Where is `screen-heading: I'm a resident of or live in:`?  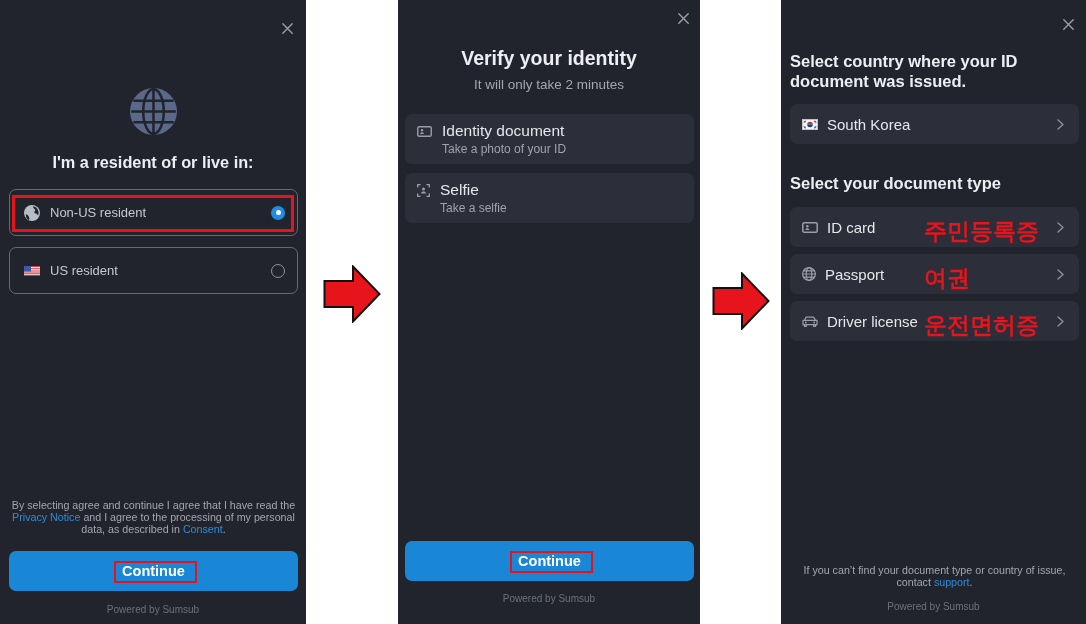 screen-heading: I'm a resident of or live in: is located at coordinates (153, 162).